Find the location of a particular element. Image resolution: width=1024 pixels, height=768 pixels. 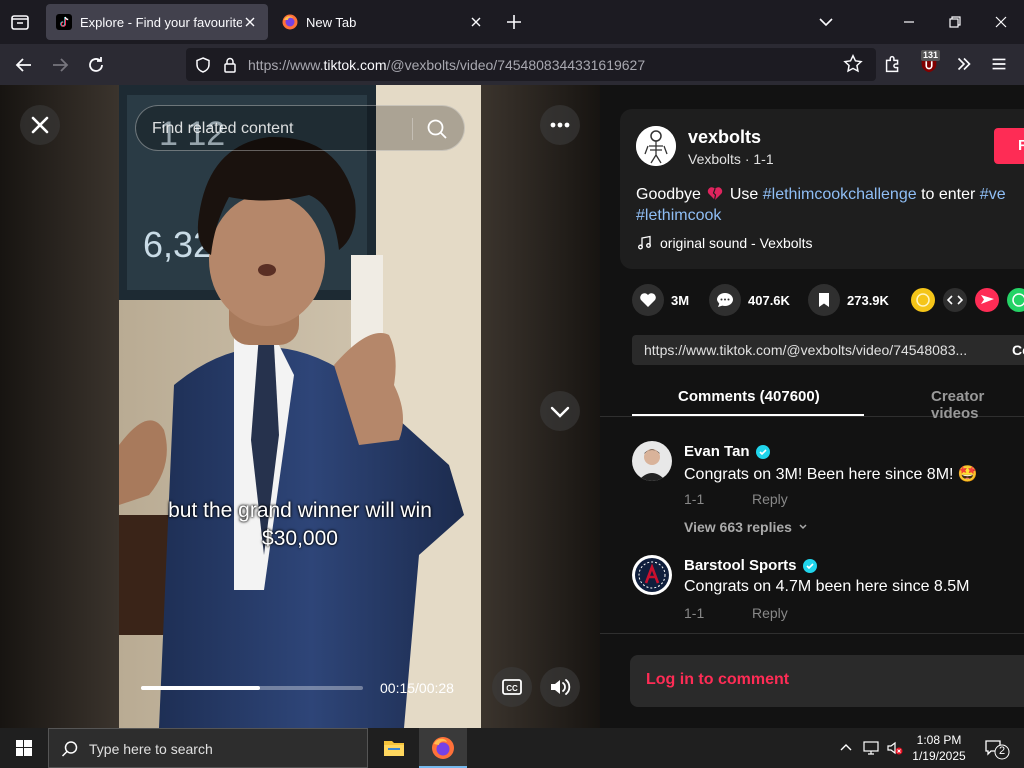

close-window-icon is located at coordinates (1001, 22).